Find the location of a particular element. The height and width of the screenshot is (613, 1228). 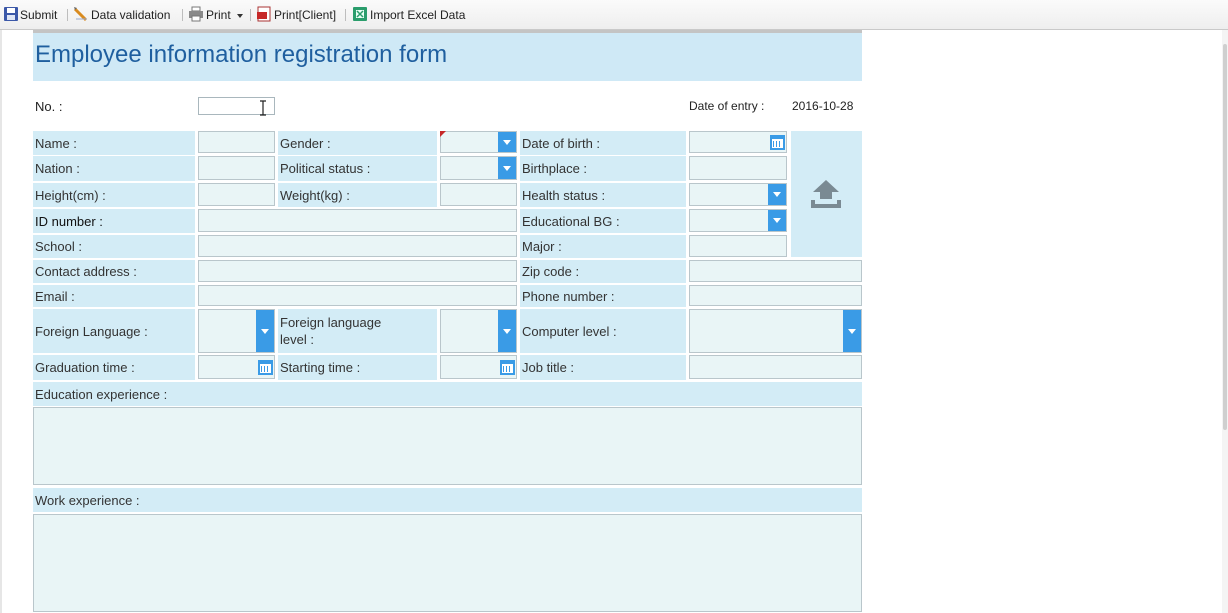

foreign-language-select is located at coordinates (236, 331).